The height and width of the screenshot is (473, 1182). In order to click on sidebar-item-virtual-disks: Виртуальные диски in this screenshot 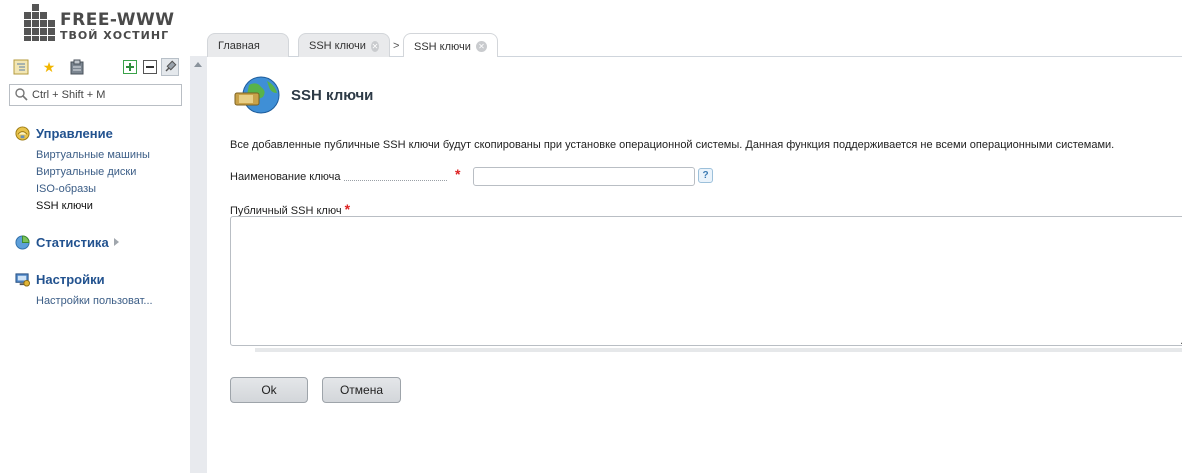, I will do `click(113, 172)`.